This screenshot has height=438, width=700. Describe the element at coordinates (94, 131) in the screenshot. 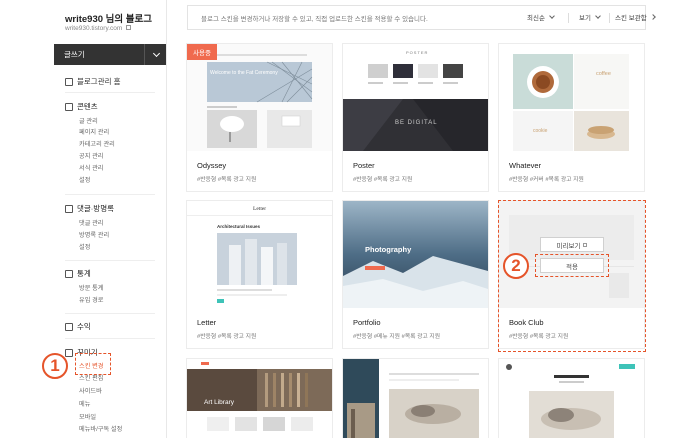

I see `sidebar-item-pages: 페이지 관리` at that location.